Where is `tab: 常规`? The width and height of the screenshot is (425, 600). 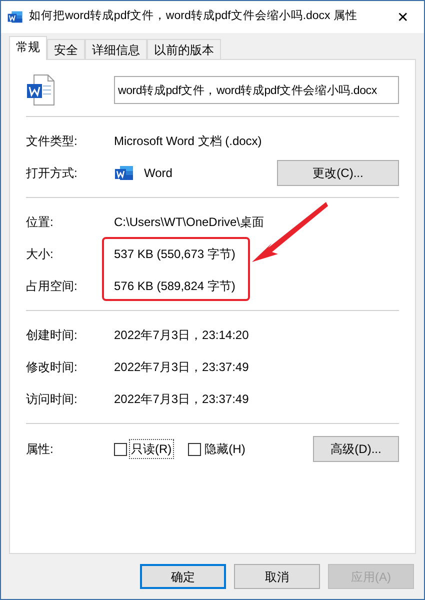 tab: 常规 is located at coordinates (28, 48).